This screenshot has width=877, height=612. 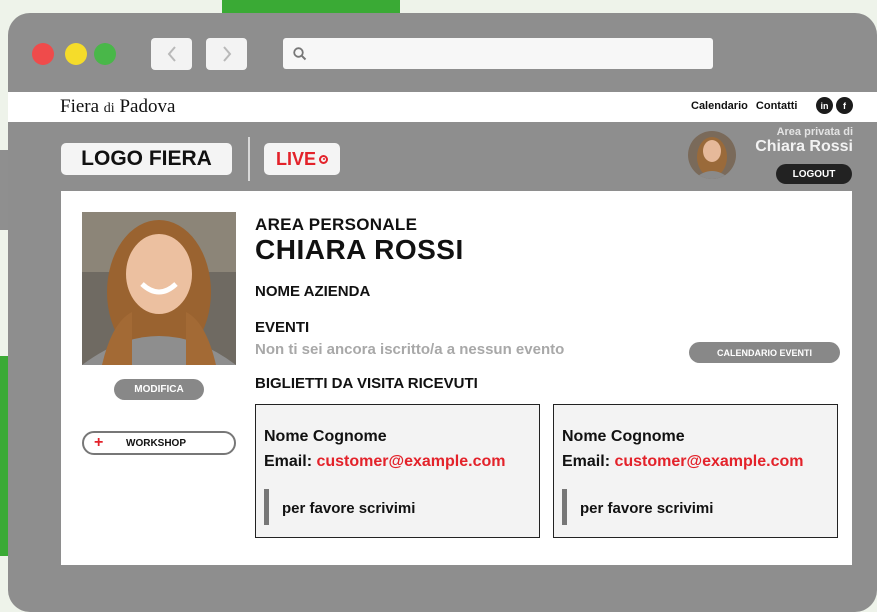 I want to click on window-minimize-dot, so click(x=76, y=54).